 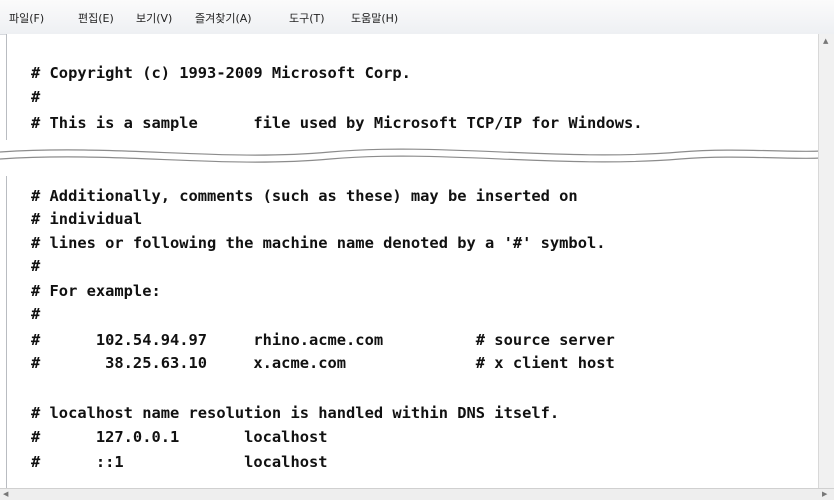 What do you see at coordinates (5, 494) in the screenshot?
I see `scroll-left-icon: ◀` at bounding box center [5, 494].